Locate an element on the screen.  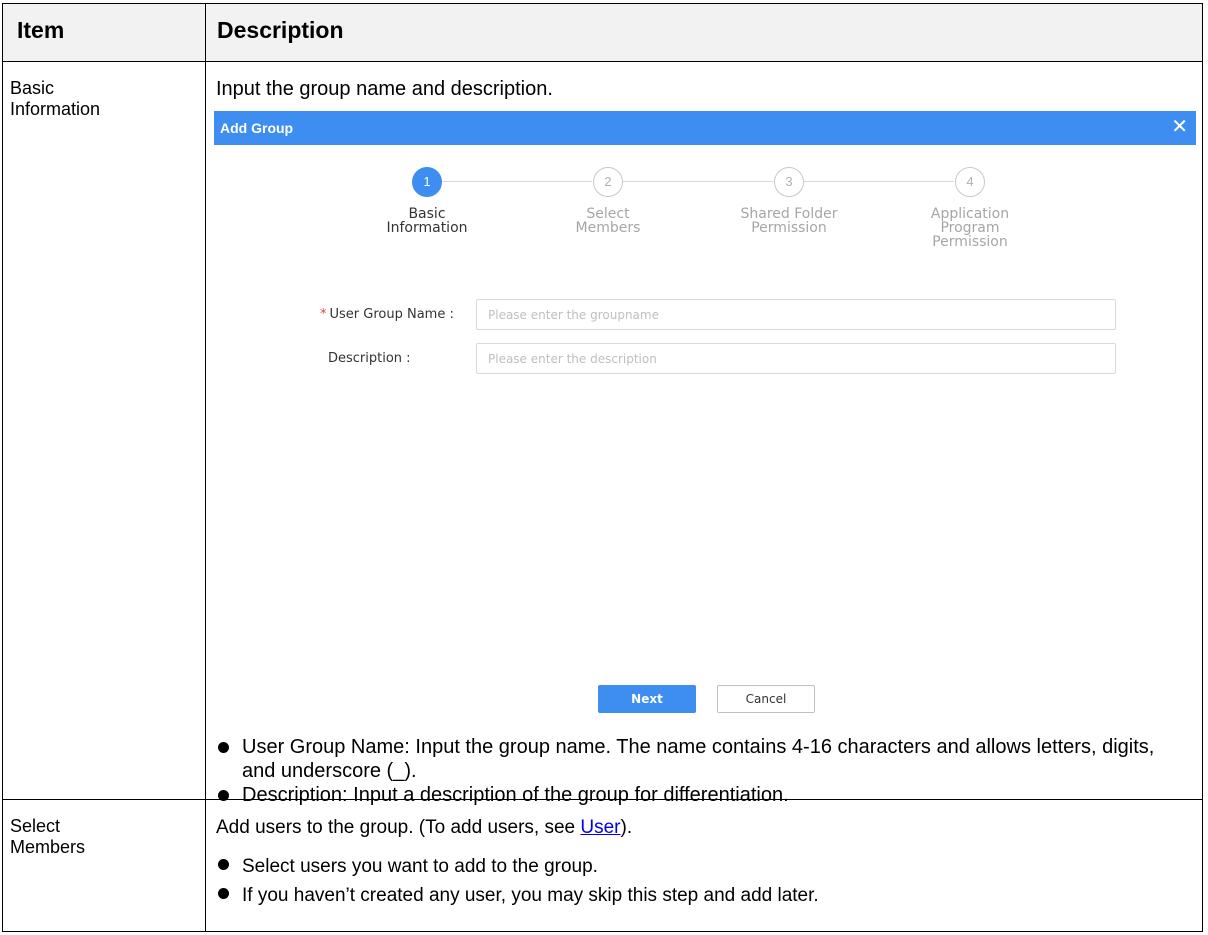
step-4-circle: 4 is located at coordinates (970, 182).